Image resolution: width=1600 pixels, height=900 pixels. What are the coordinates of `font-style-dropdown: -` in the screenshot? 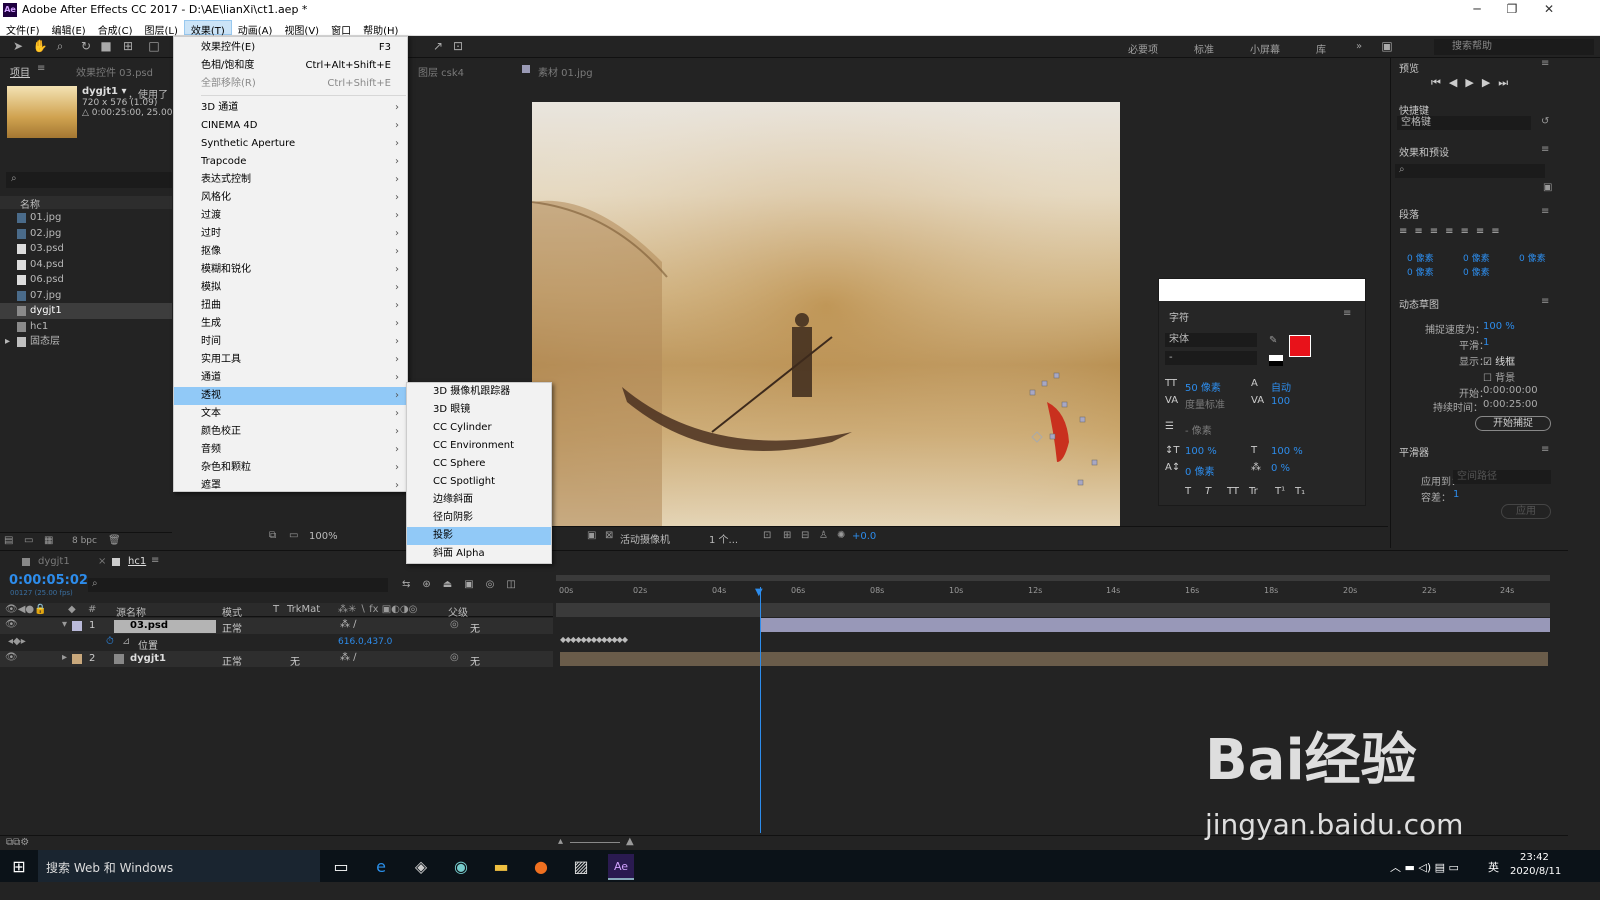 It's located at (1211, 358).